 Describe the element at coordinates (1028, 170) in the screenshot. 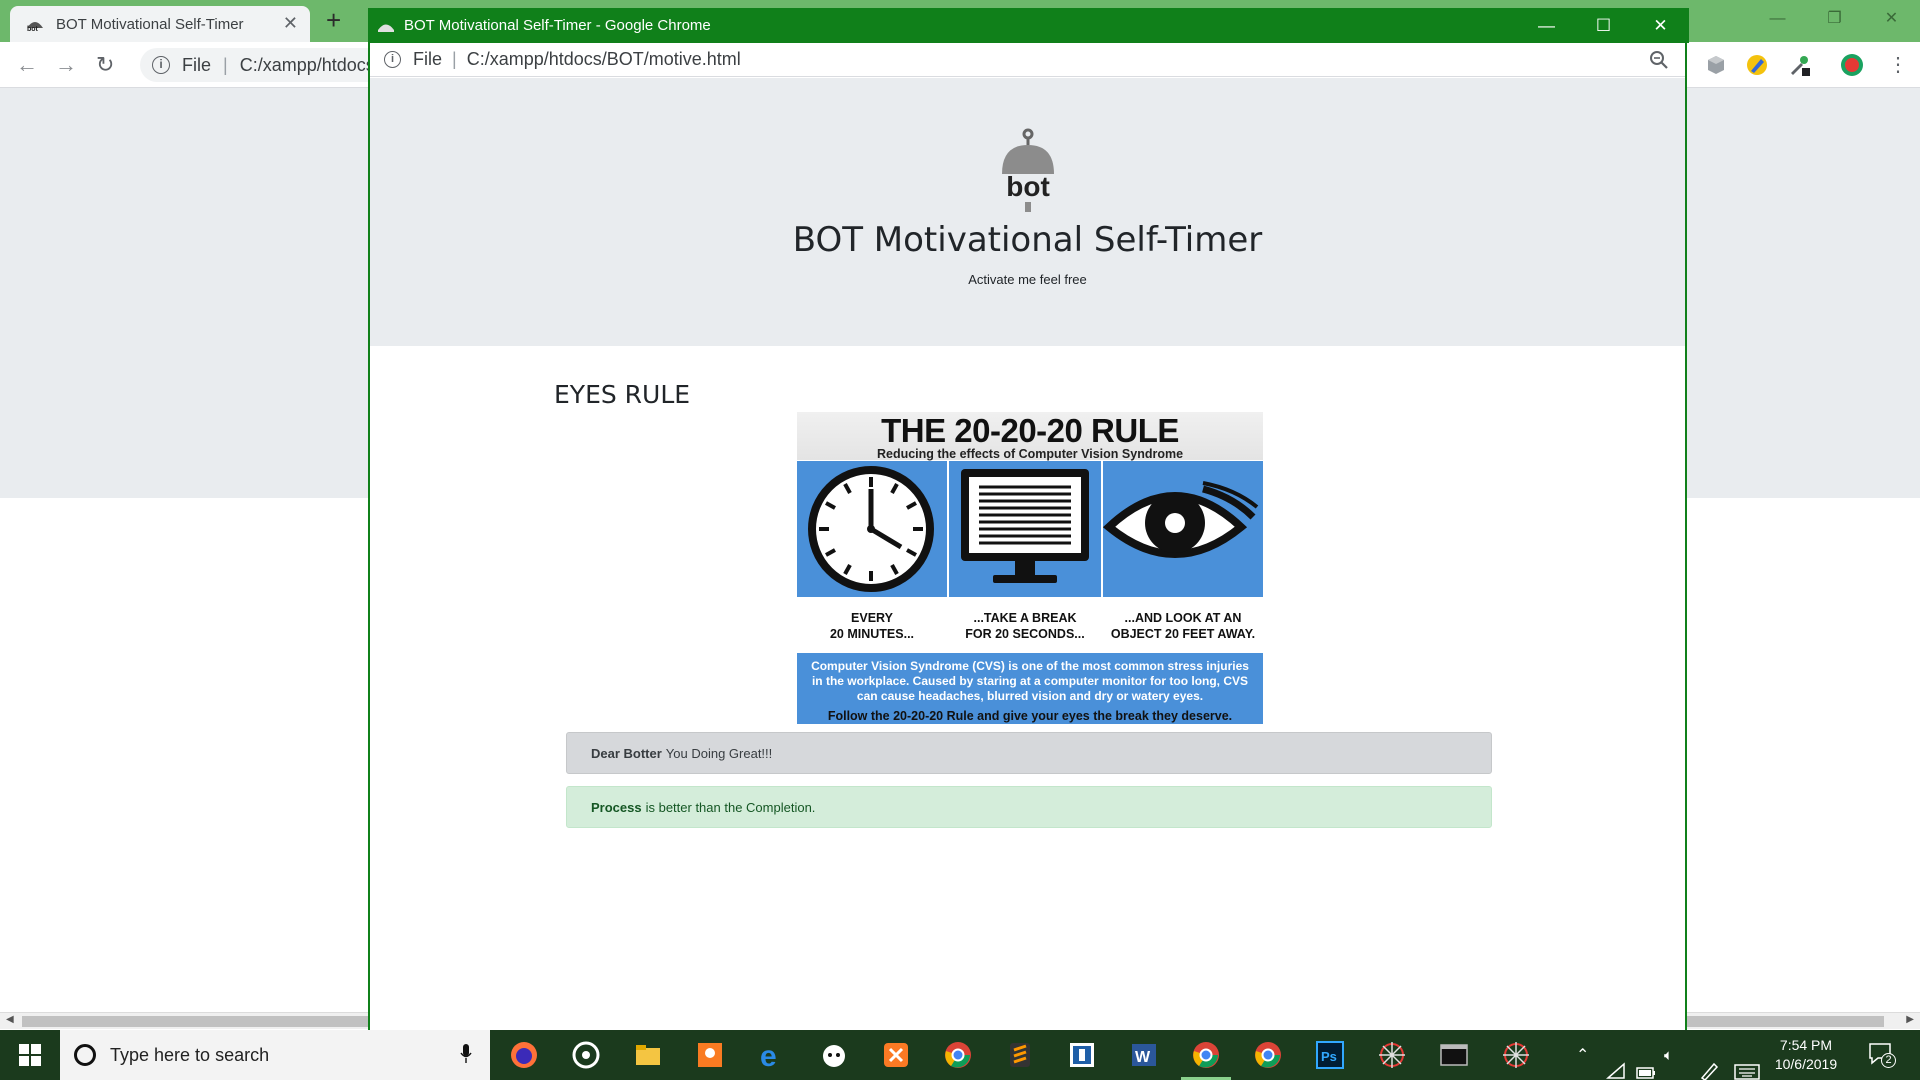

I see `bot-logo-icon: bot` at that location.